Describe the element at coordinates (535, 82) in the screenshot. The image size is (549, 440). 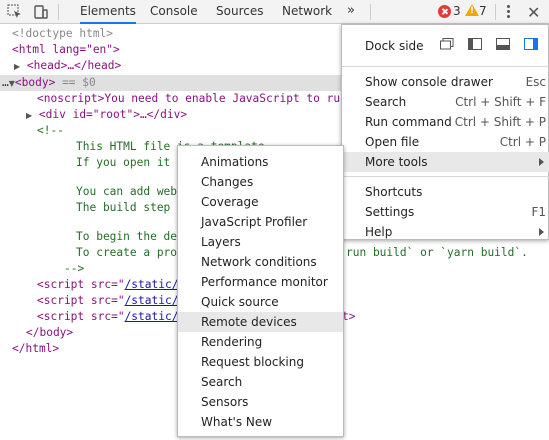
I see `menu-item-shortcut: Esc` at that location.